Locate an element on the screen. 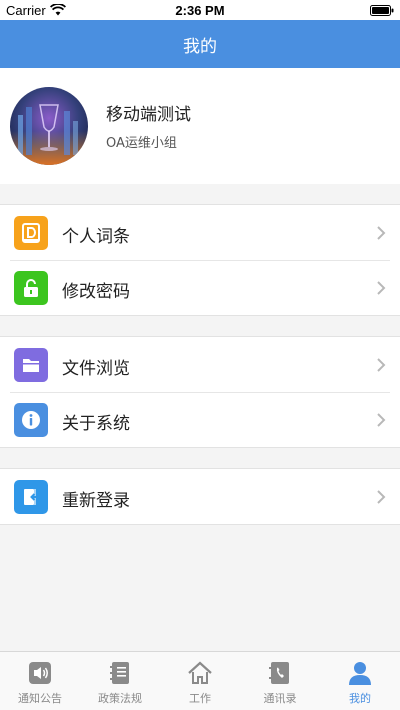 This screenshot has width=400, height=710. notebook-icon is located at coordinates (119, 673).